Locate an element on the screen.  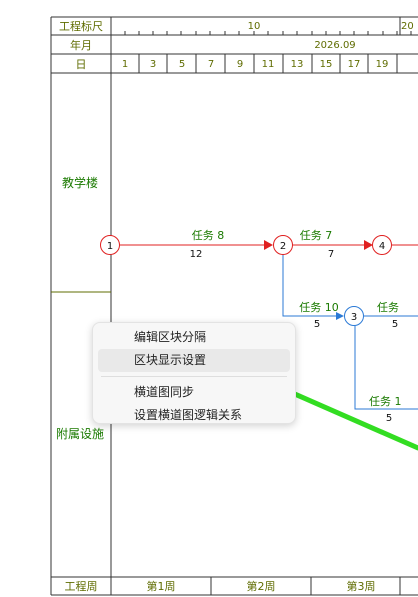
week-1: 第1周 is located at coordinates (161, 586).